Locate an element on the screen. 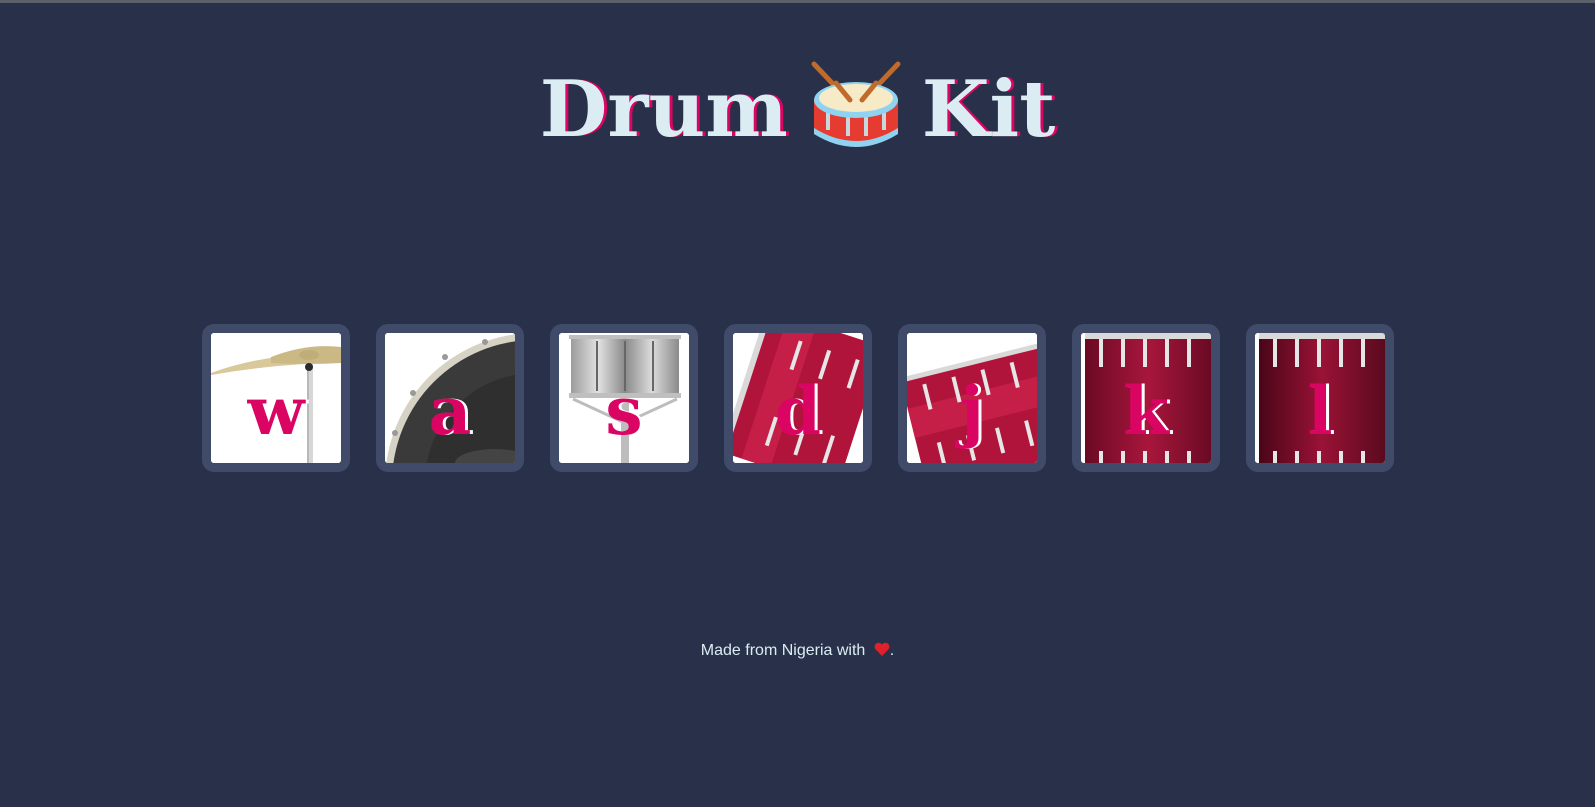 The width and height of the screenshot is (1595, 807). drum-button-a: a is located at coordinates (450, 398).